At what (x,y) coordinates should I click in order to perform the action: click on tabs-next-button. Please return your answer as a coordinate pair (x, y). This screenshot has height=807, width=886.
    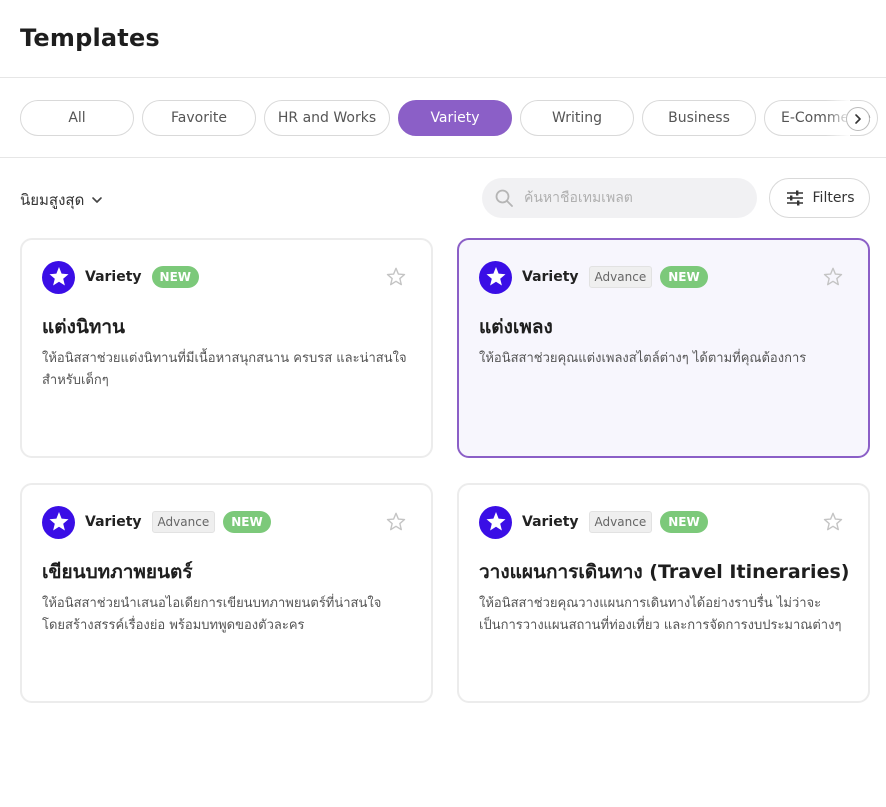
    Looking at the image, I should click on (858, 119).